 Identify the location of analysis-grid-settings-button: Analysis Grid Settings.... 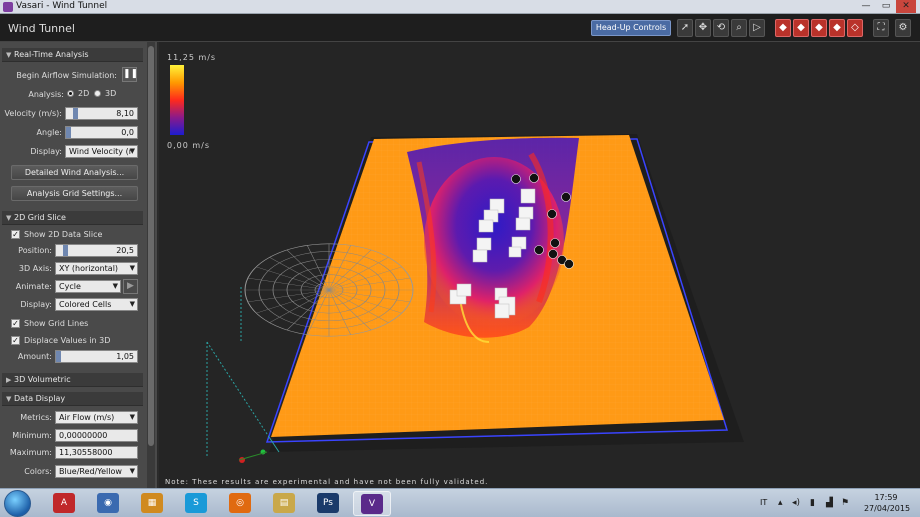
(74, 193).